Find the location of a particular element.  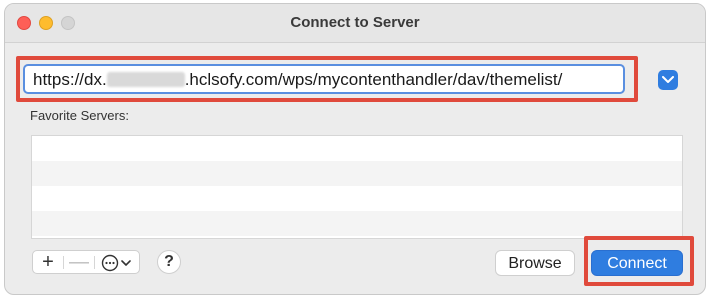

toolbar-divider is located at coordinates (63, 262).